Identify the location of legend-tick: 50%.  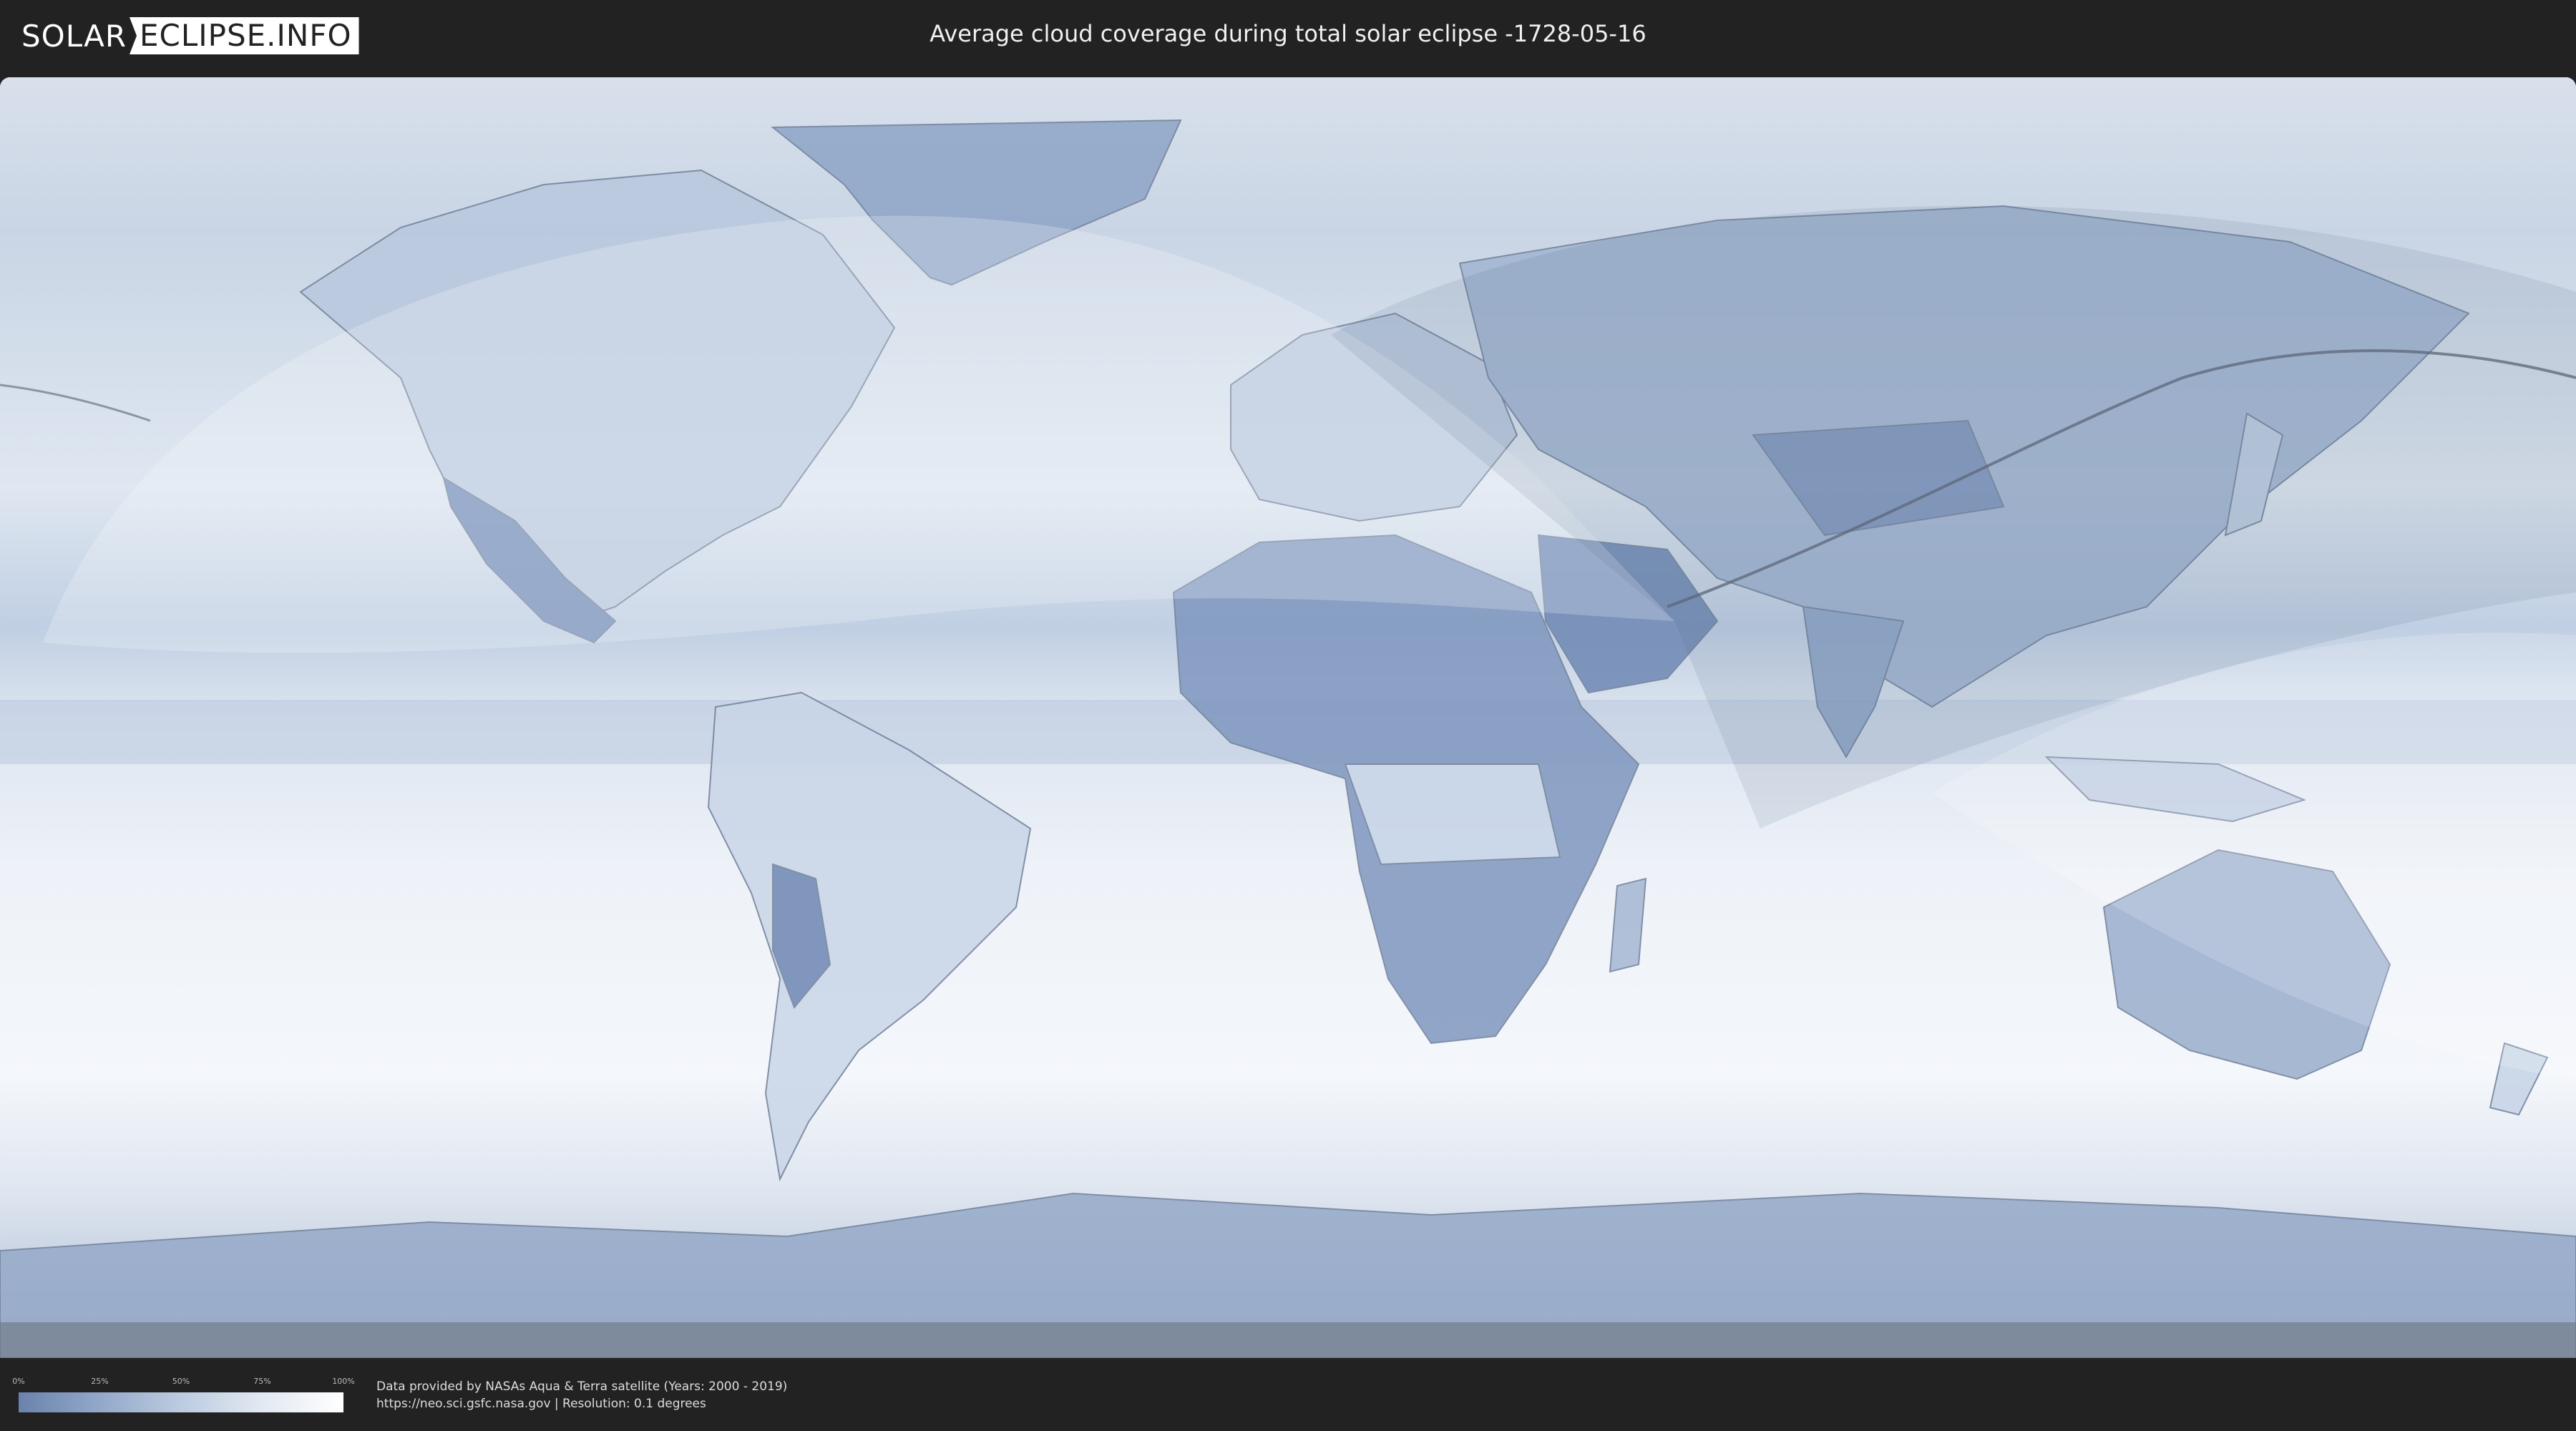
(181, 1382).